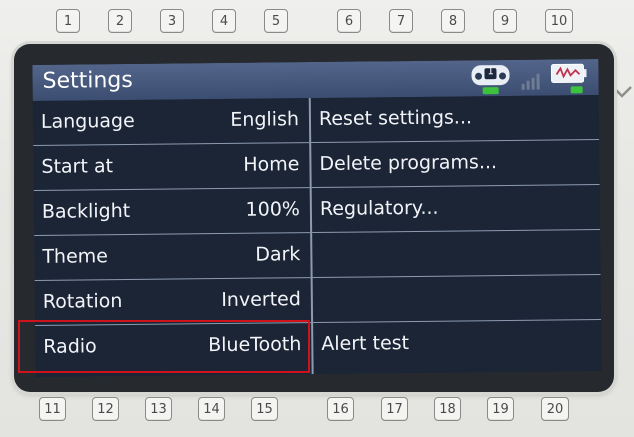  I want to click on key-3: 3, so click(172, 21).